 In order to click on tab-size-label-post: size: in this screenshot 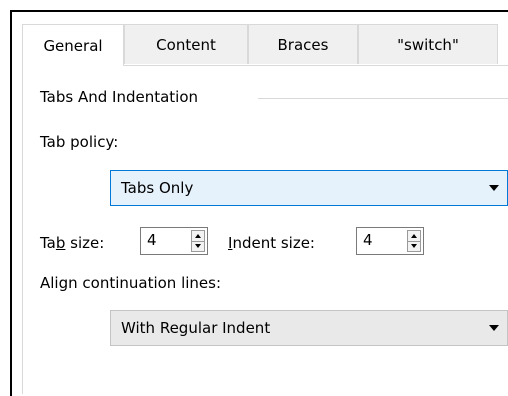, I will do `click(85, 243)`.